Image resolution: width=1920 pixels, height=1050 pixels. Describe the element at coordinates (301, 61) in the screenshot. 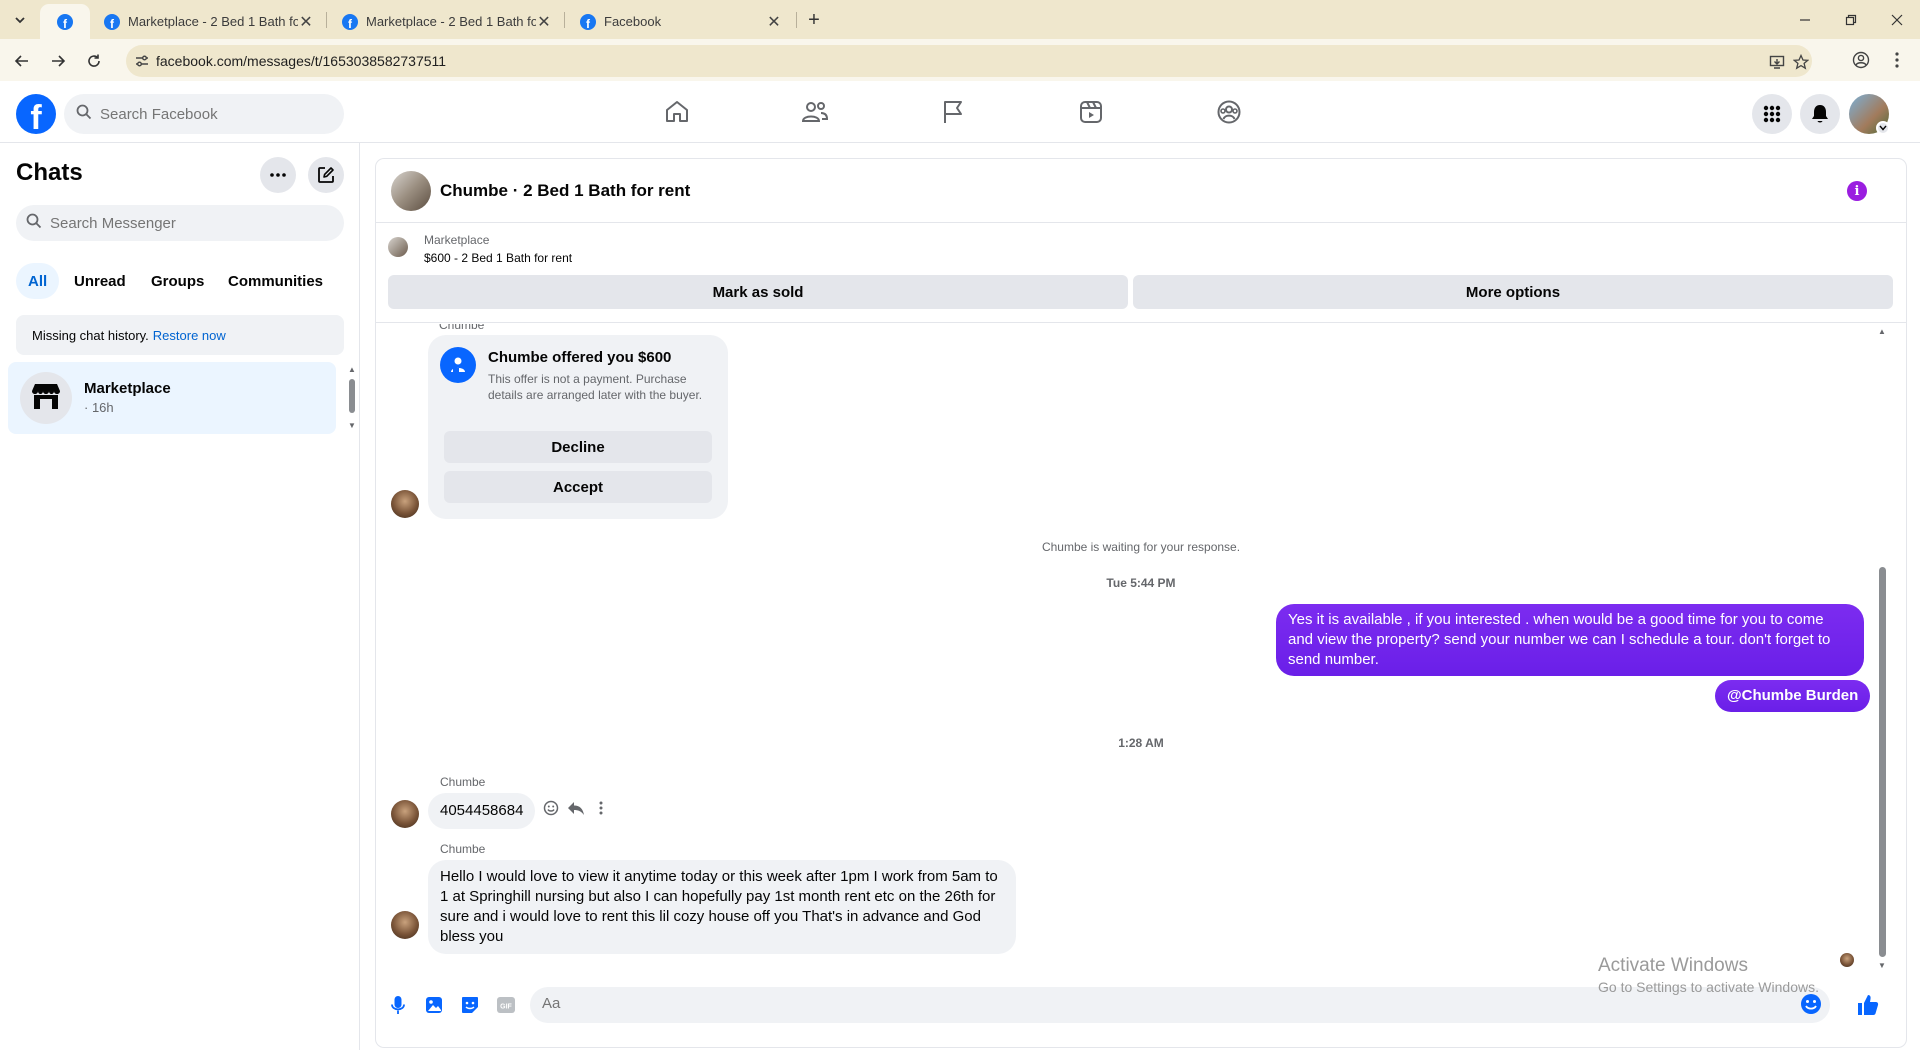

I see `url-text: facebook.com/messages/t/1653038582737511` at that location.